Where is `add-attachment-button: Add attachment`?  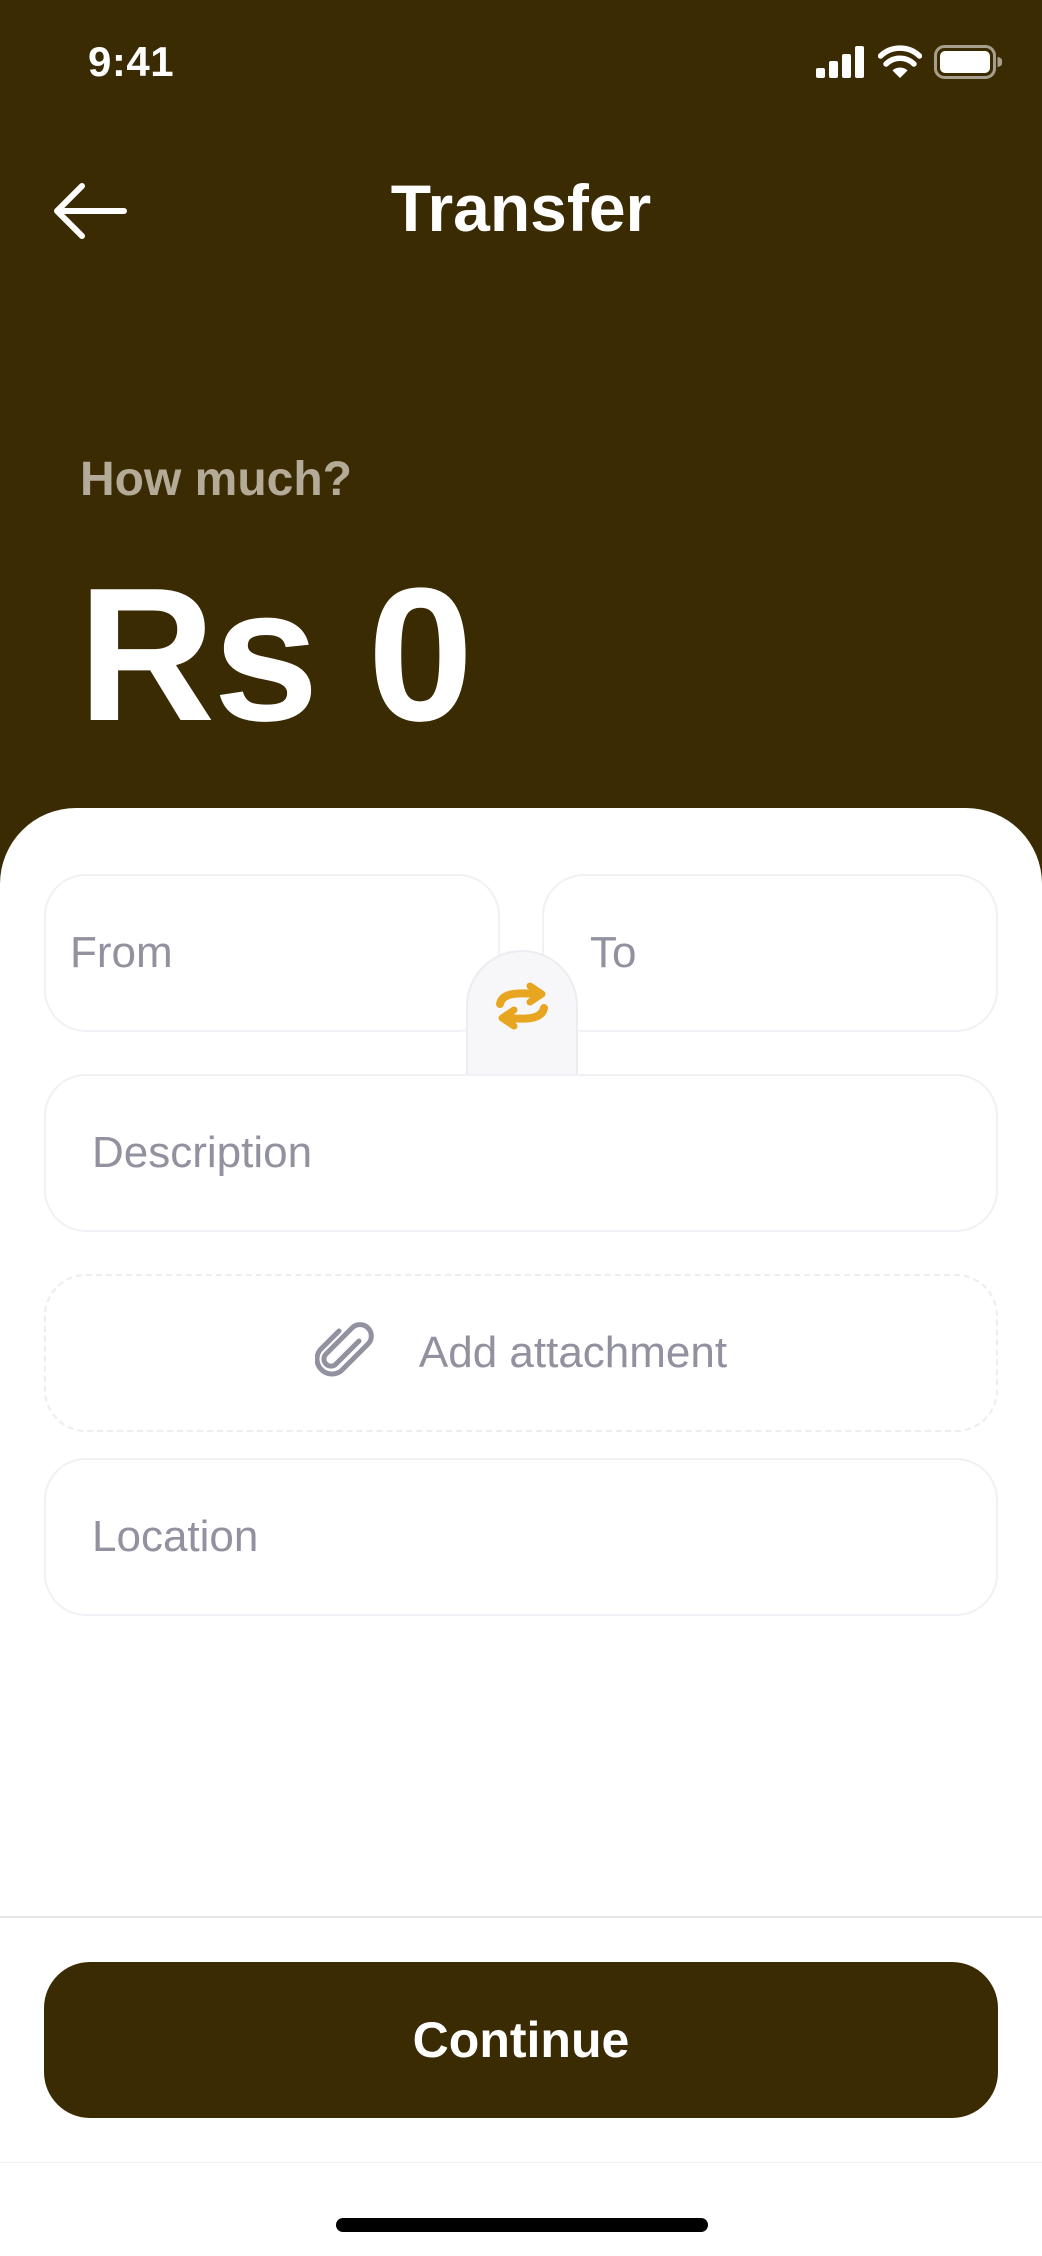
add-attachment-button: Add attachment is located at coordinates (521, 1353).